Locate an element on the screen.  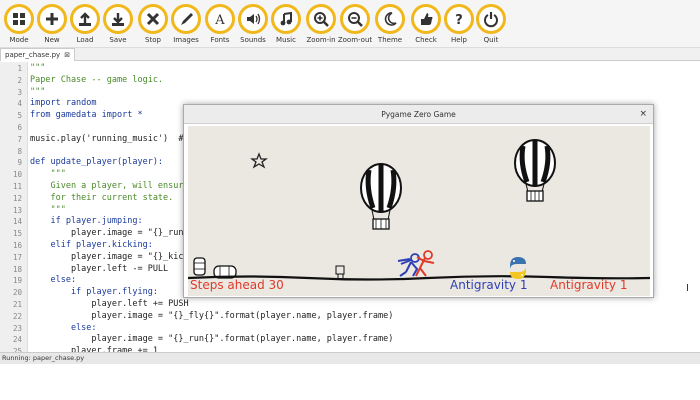
theme-button: Theme is located at coordinates (390, 26).